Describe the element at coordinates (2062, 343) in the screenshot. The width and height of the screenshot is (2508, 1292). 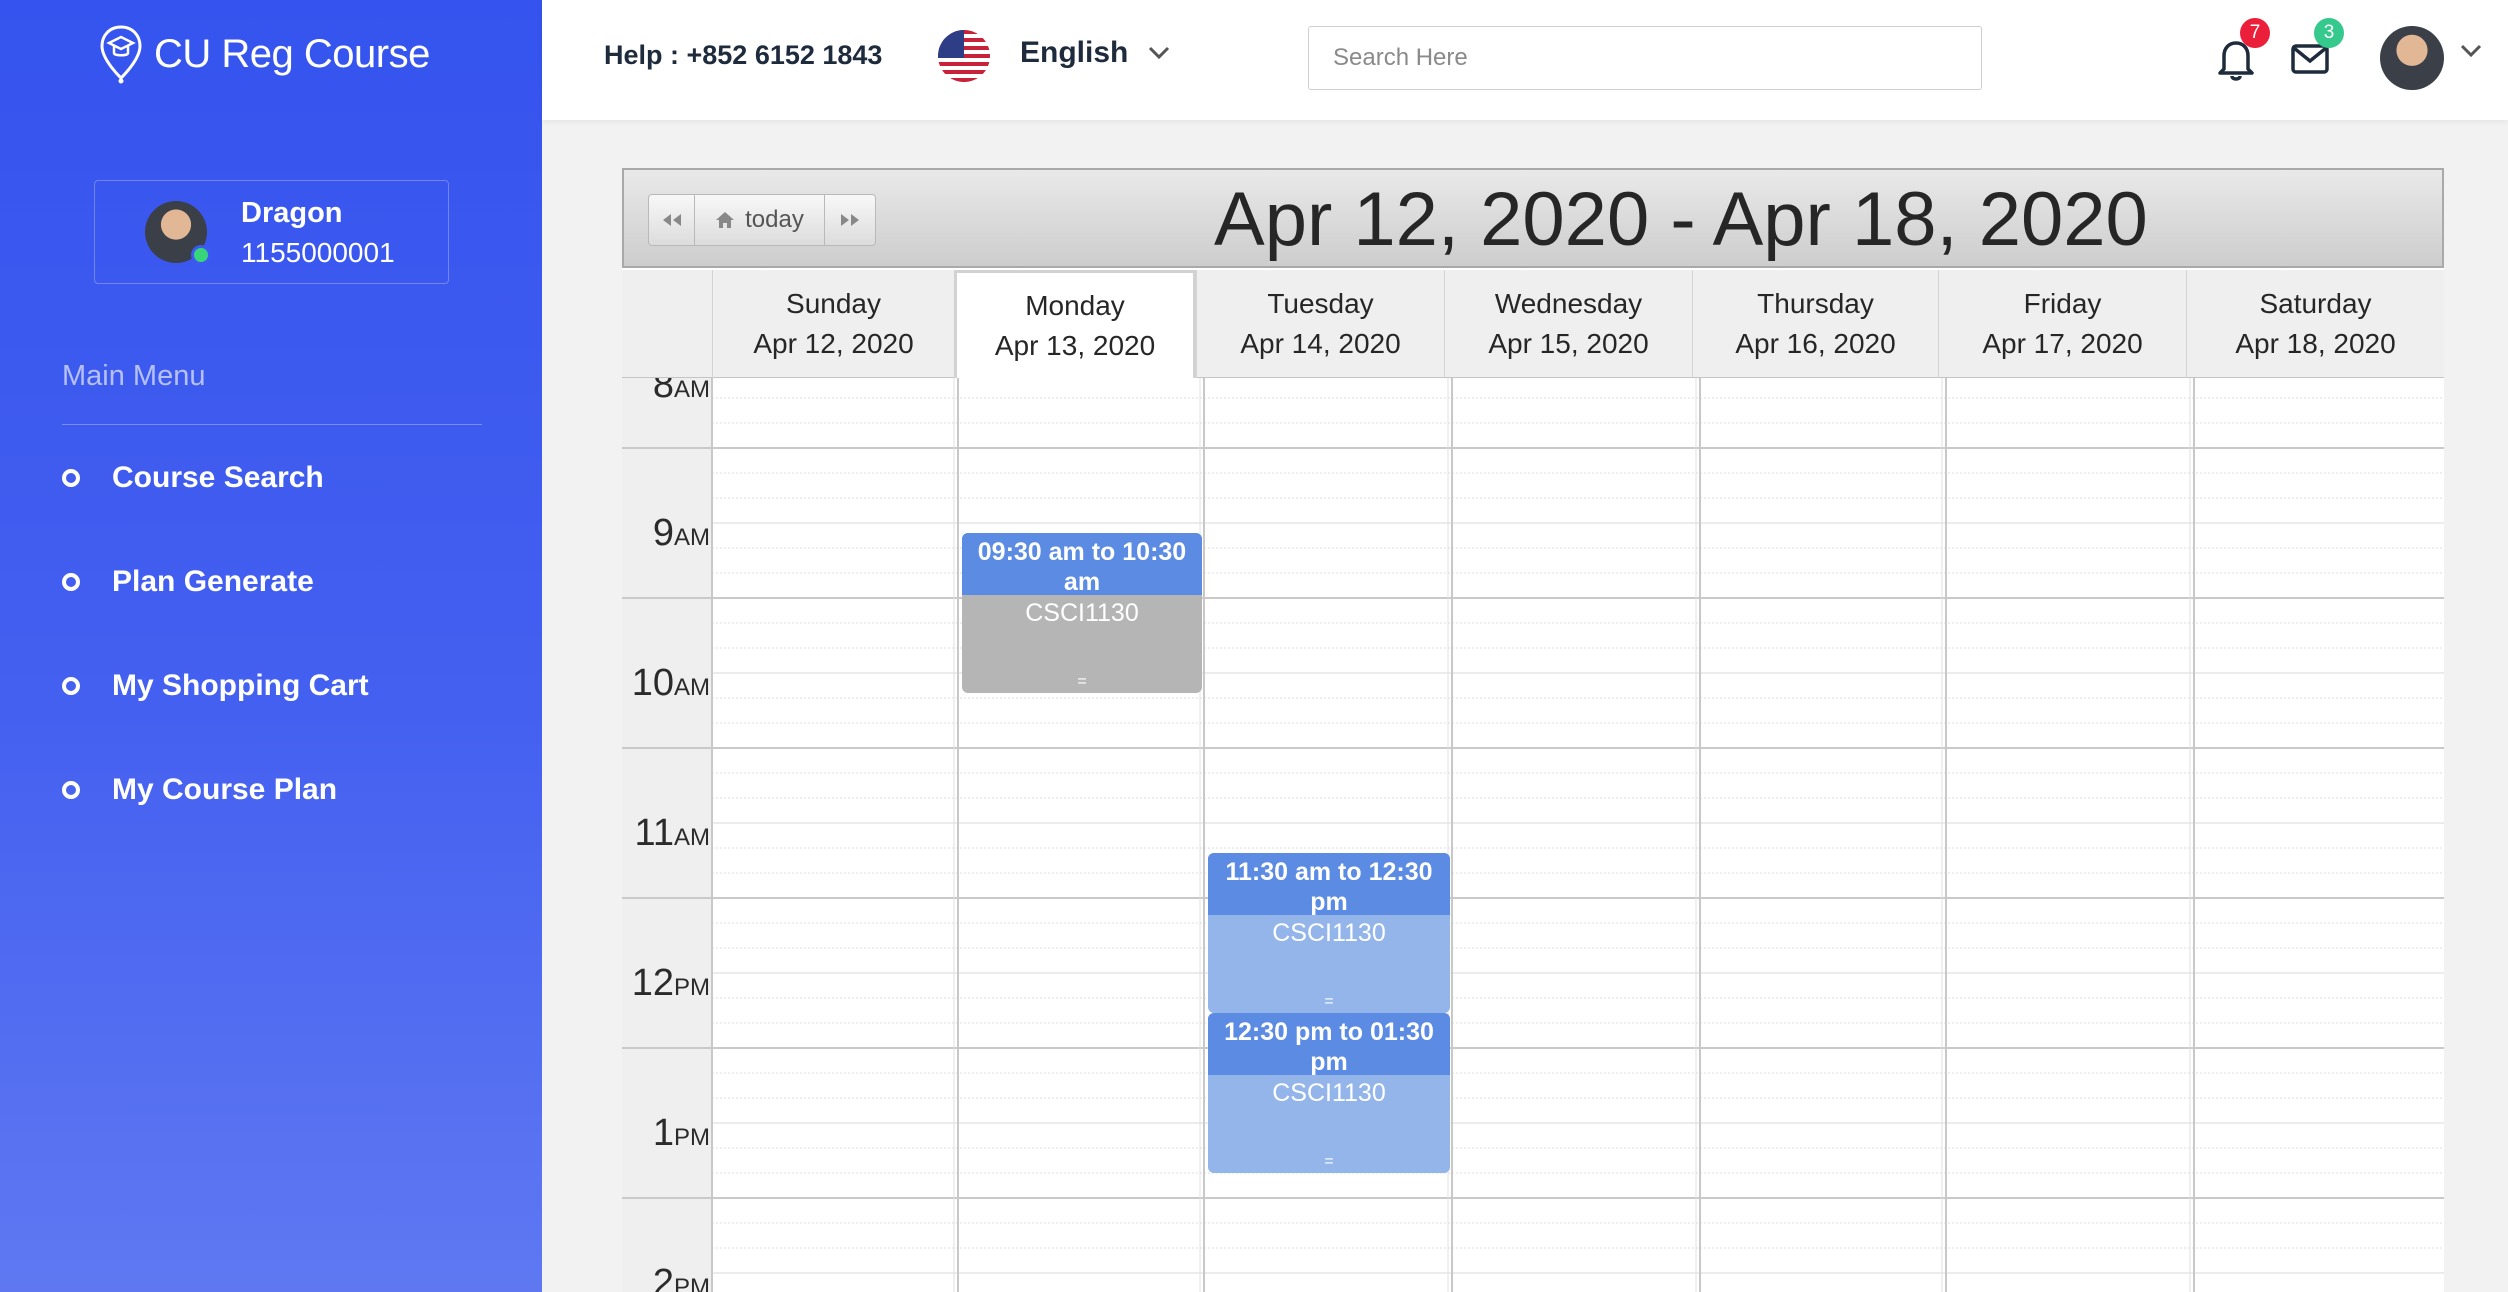
I see `day-date: Apr 17, 2020` at that location.